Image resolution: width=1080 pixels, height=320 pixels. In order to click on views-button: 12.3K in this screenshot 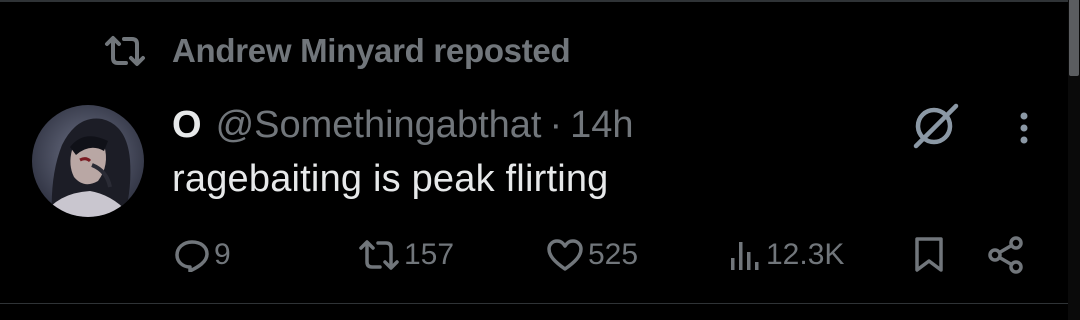, I will do `click(786, 255)`.